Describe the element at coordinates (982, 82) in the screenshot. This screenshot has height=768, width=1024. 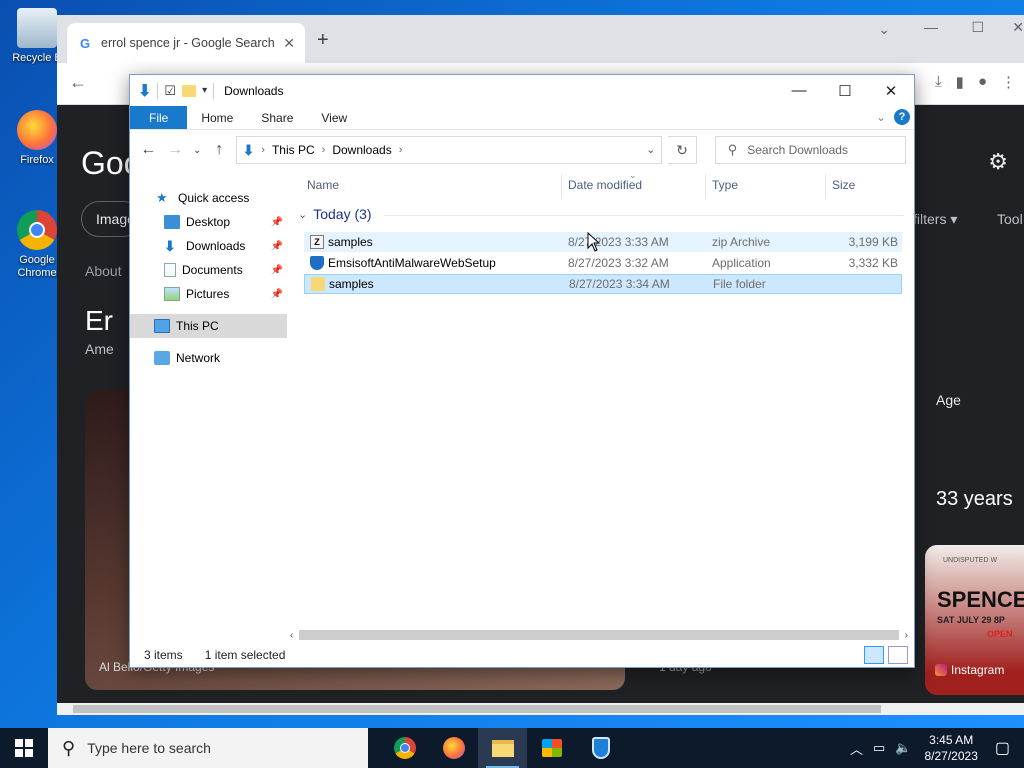
I see `profile-icon: ●` at that location.